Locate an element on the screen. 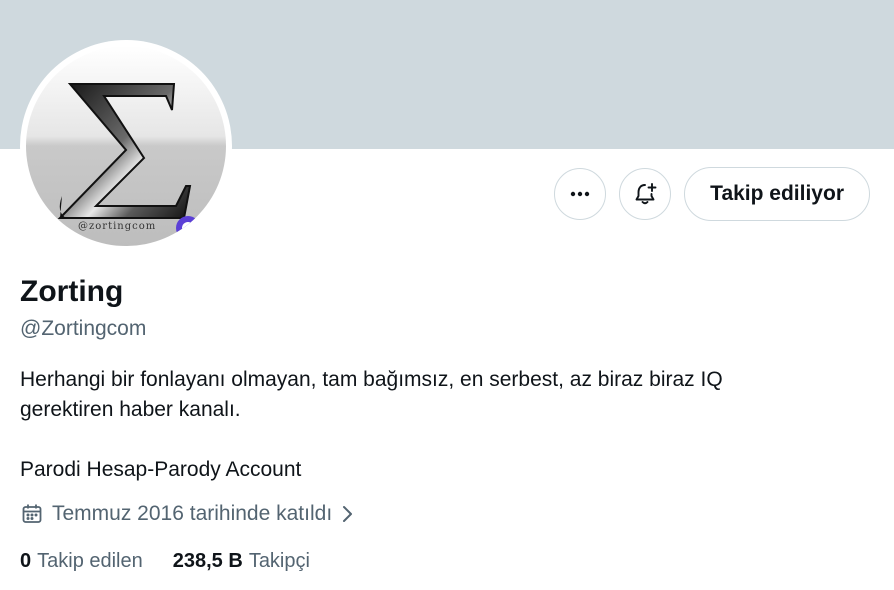  more-horizontal-icon is located at coordinates (580, 194).